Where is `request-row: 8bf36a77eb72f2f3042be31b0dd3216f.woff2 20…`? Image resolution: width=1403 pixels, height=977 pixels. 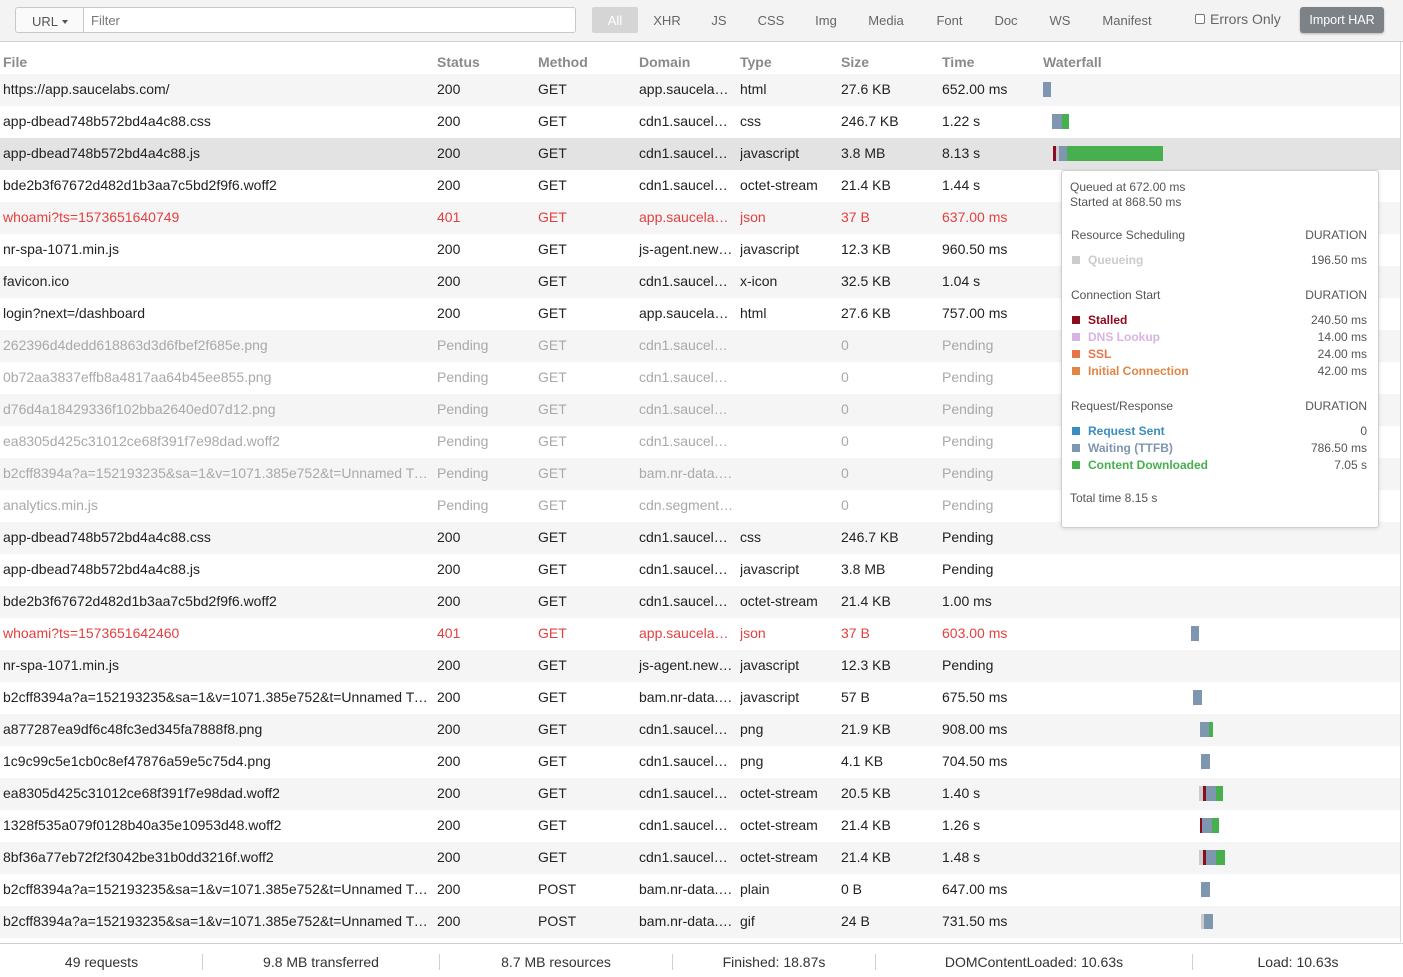 request-row: 8bf36a77eb72f2f3042be31b0dd3216f.woff2 20… is located at coordinates (700, 858).